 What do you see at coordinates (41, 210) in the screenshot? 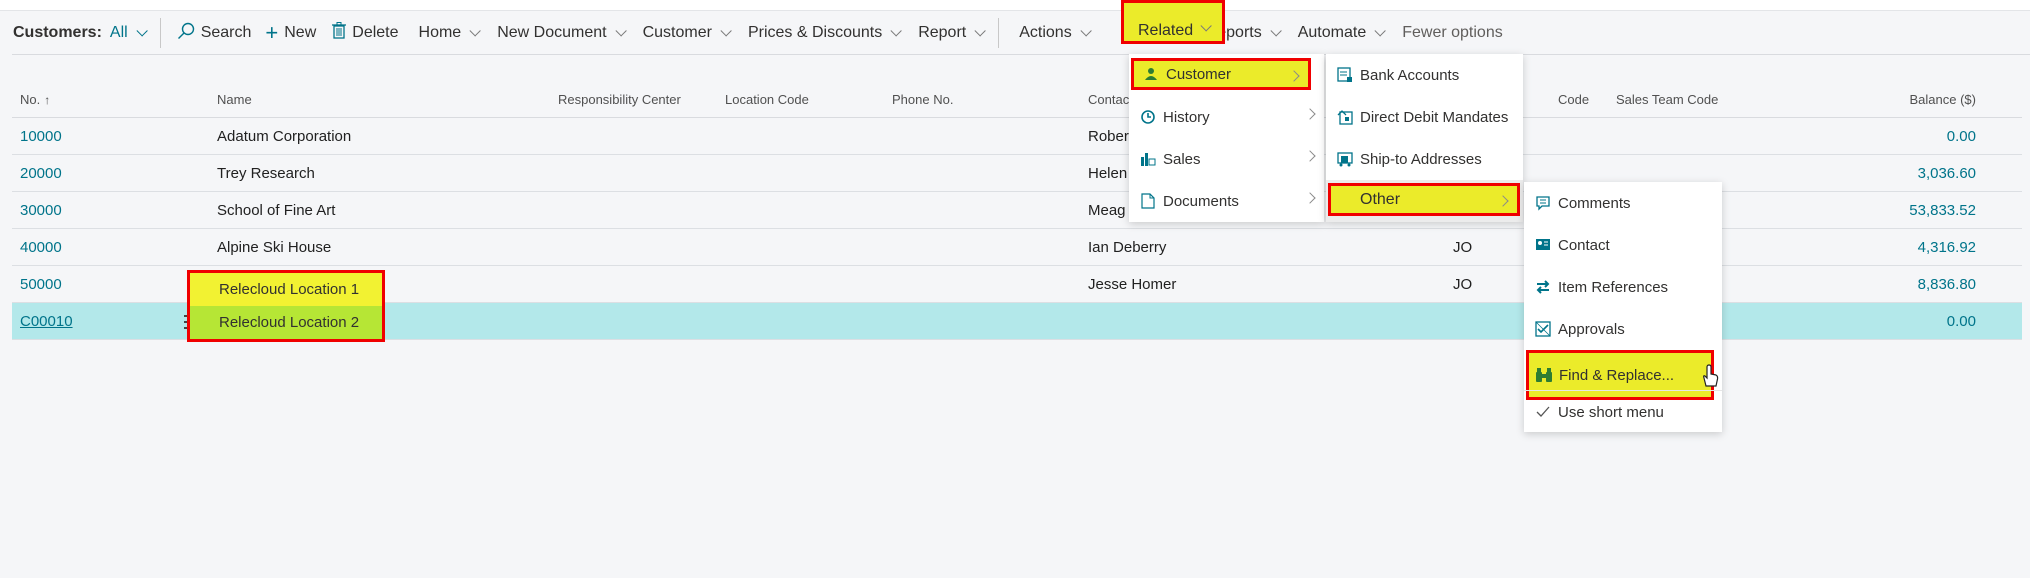
I see `customer-no: 30000` at bounding box center [41, 210].